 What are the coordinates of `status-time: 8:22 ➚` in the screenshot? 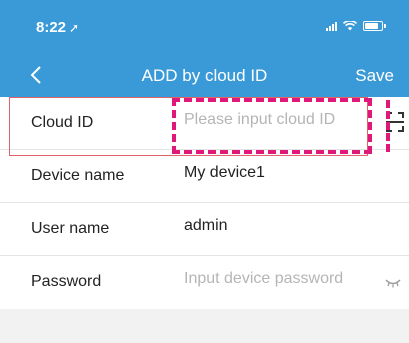 It's located at (57, 27).